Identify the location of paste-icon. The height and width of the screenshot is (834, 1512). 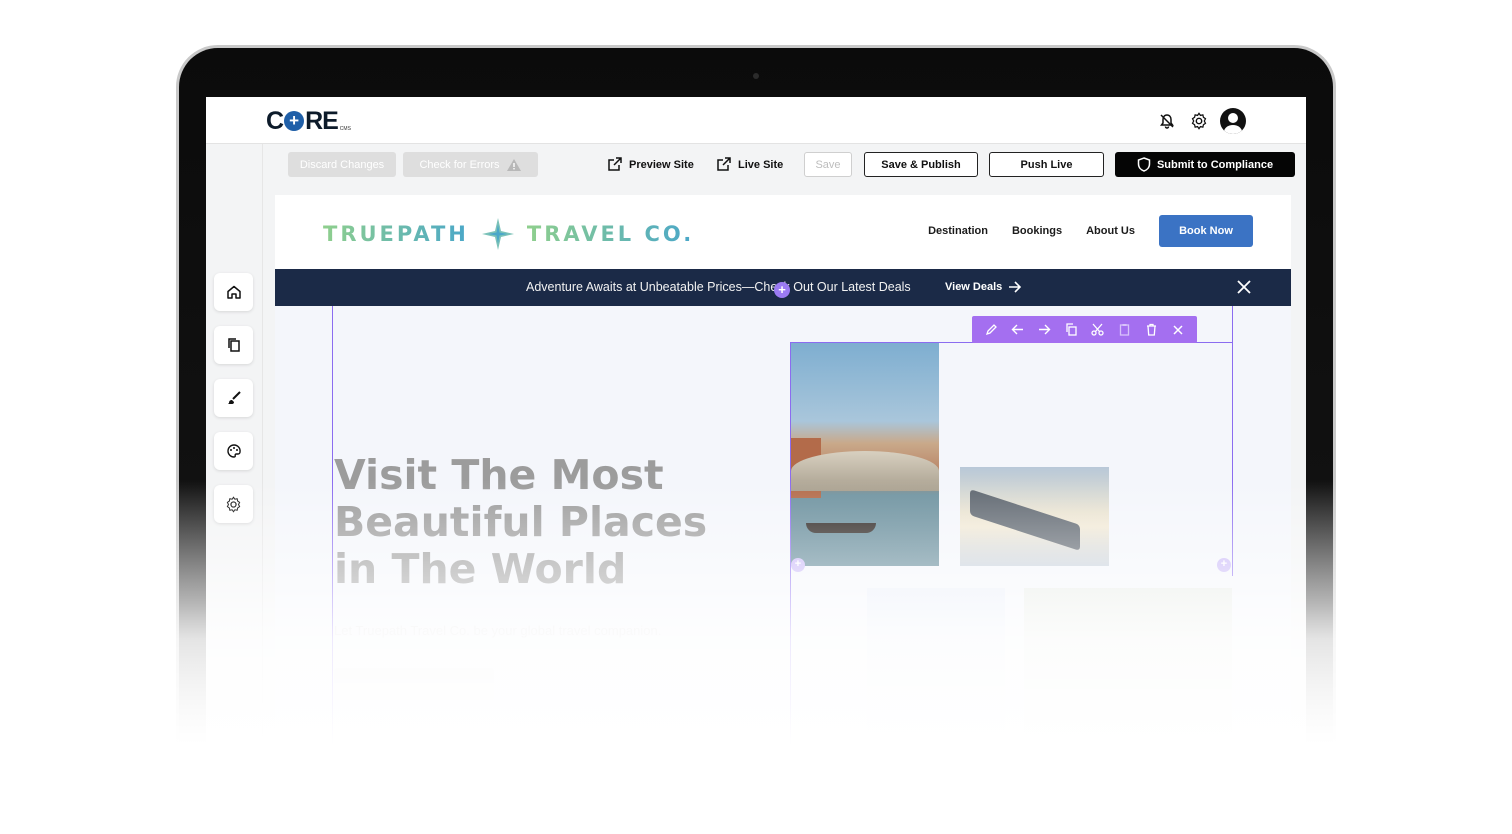
(1124, 330).